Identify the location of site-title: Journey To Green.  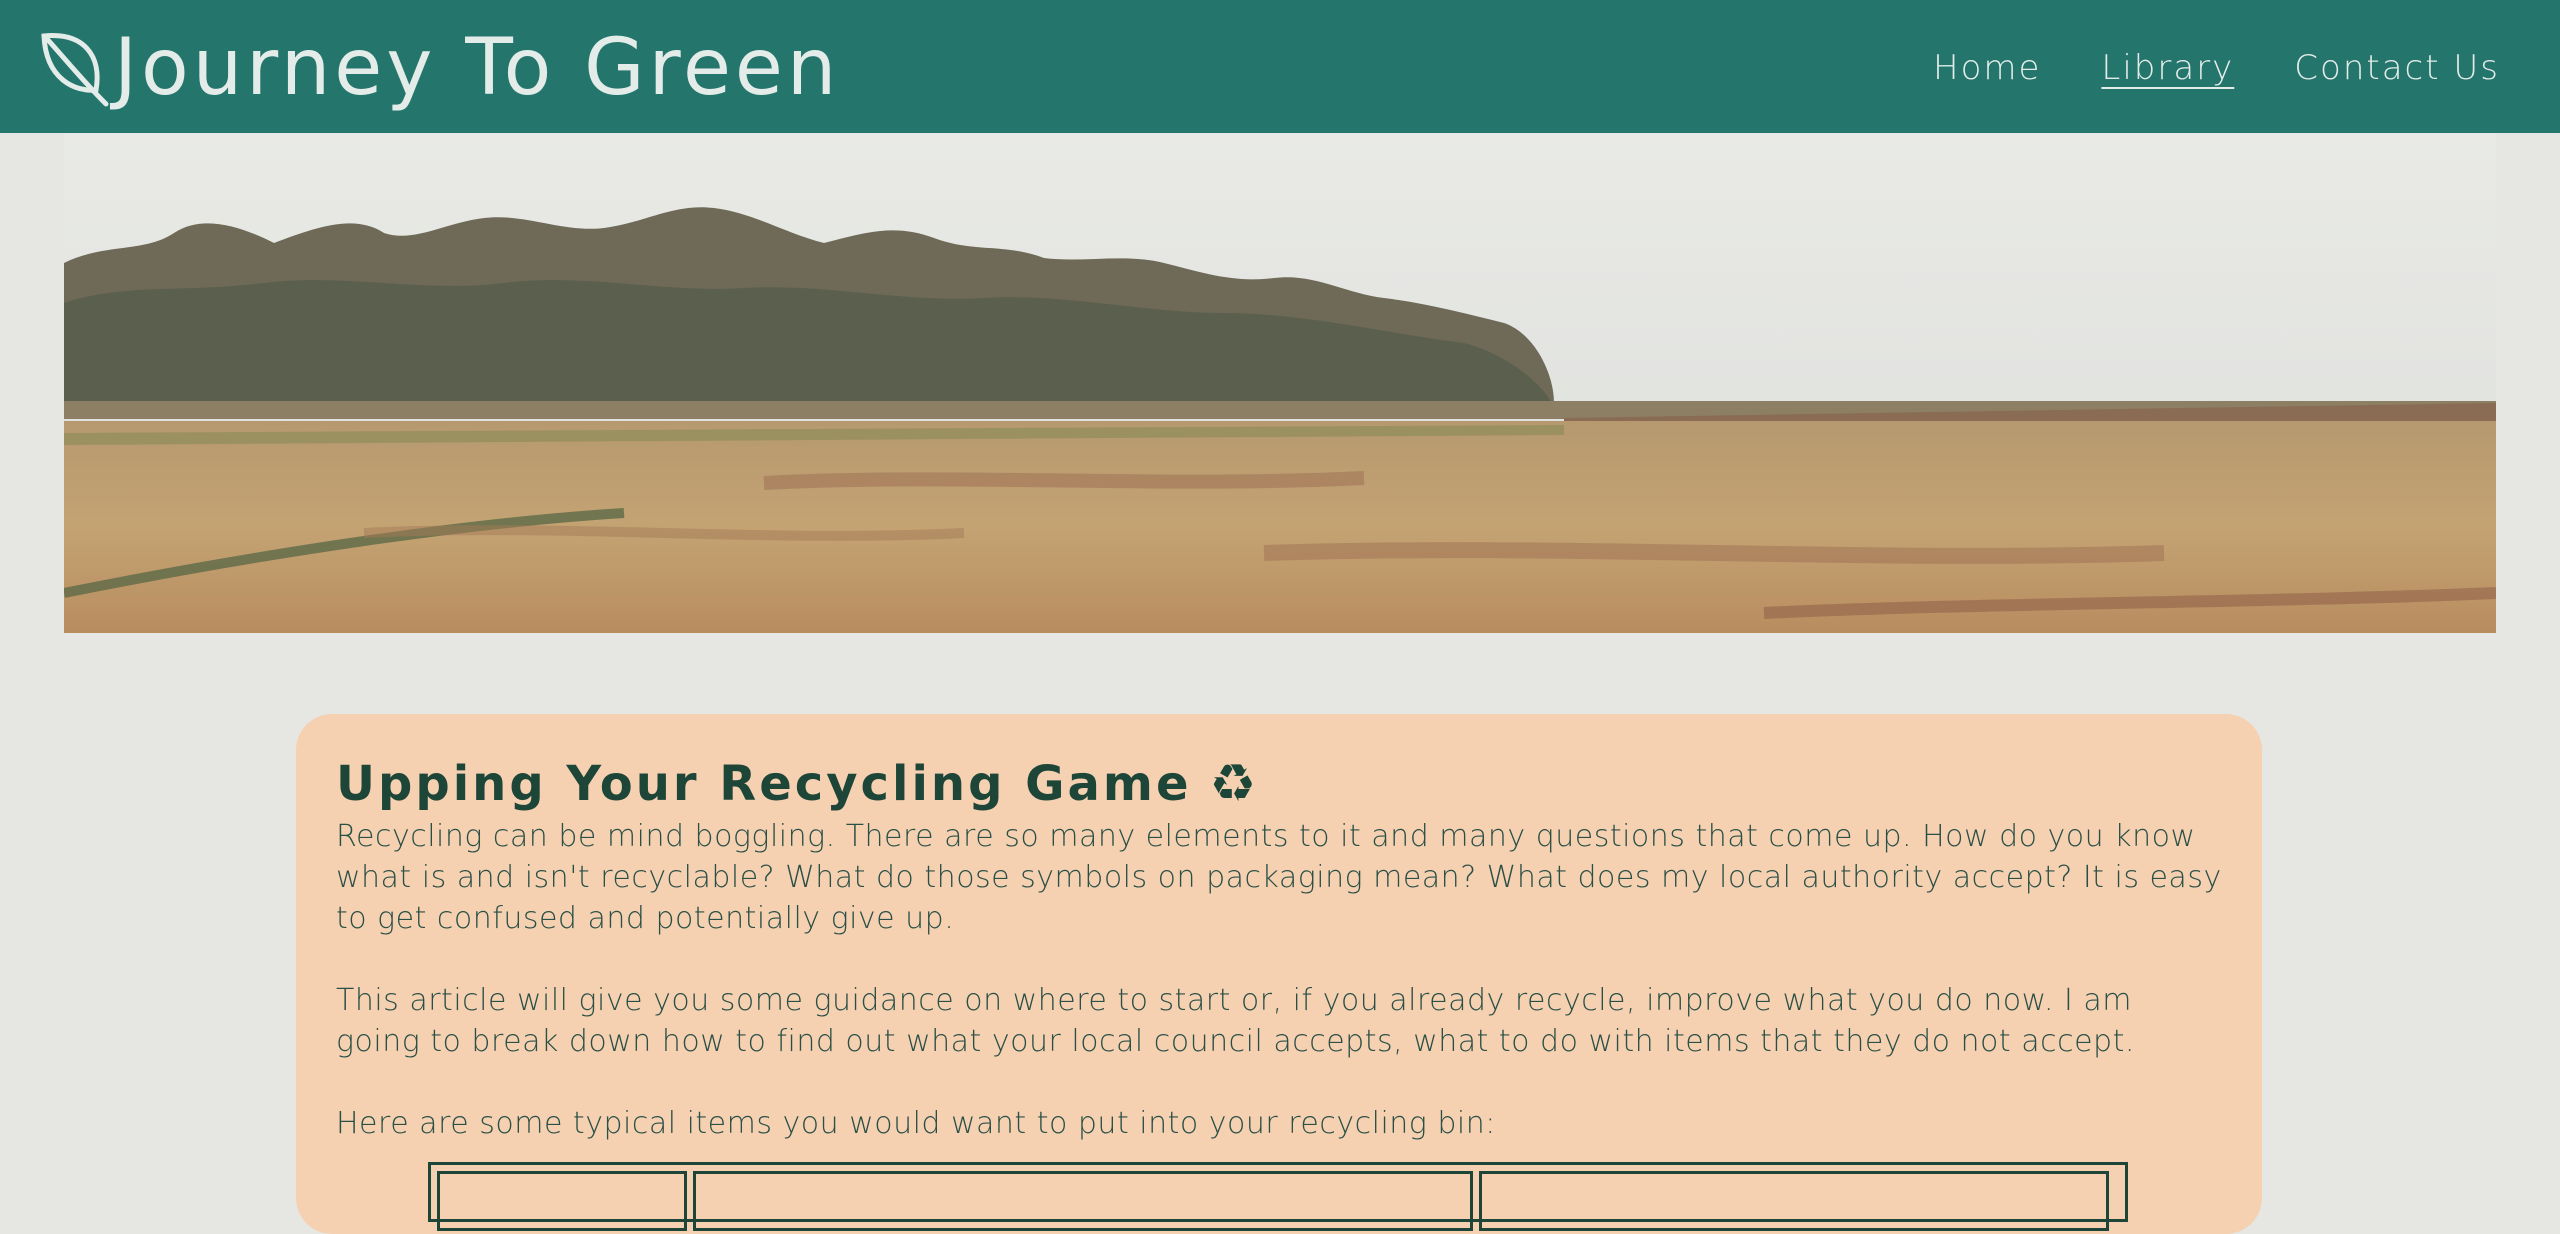
(477, 68).